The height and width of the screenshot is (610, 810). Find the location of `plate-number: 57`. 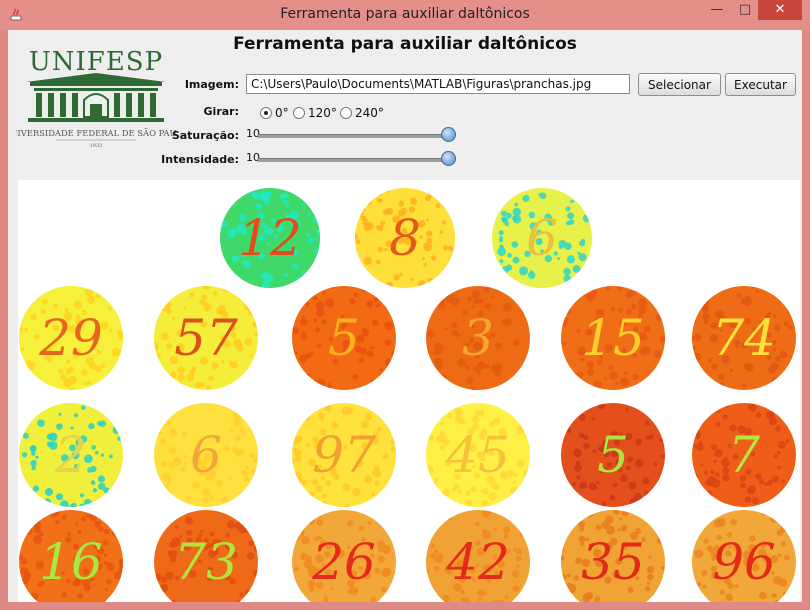

plate-number: 57 is located at coordinates (206, 338).